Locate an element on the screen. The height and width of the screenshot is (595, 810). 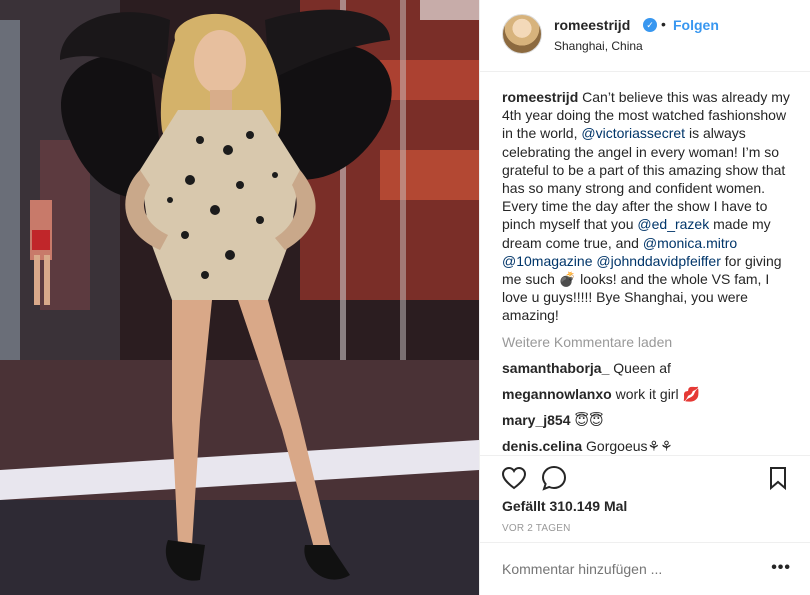
bookmark-icon is located at coordinates (778, 478).